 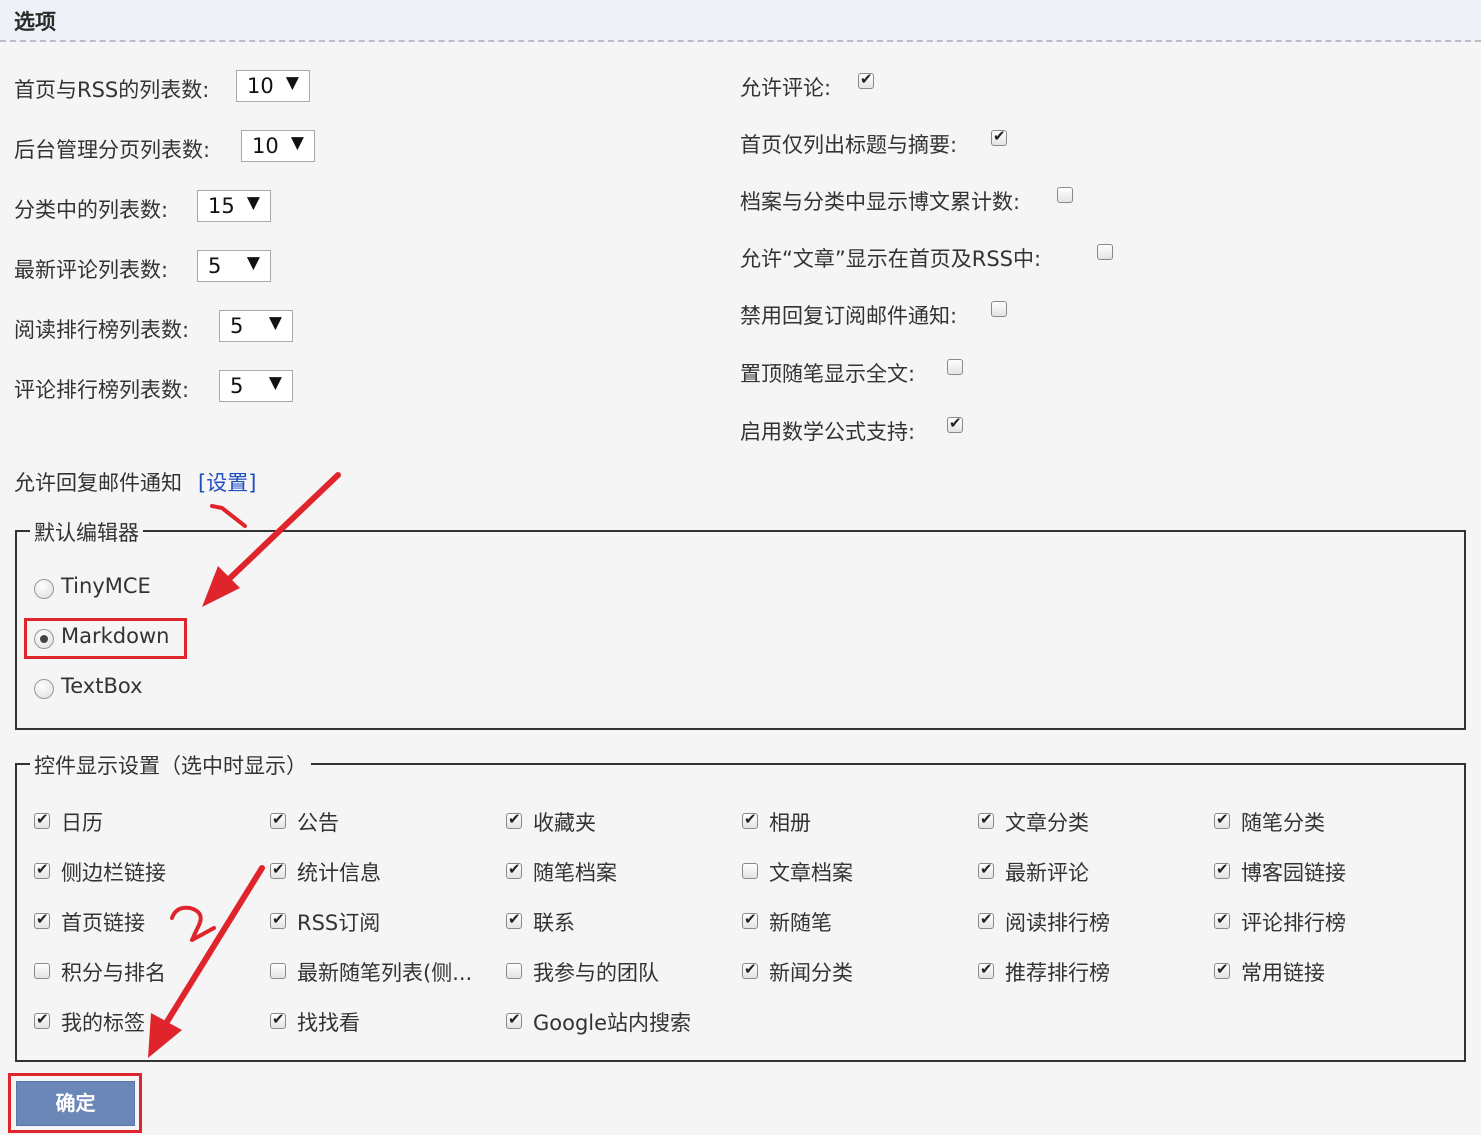 I want to click on arrow-2-shaft, so click(x=213, y=946).